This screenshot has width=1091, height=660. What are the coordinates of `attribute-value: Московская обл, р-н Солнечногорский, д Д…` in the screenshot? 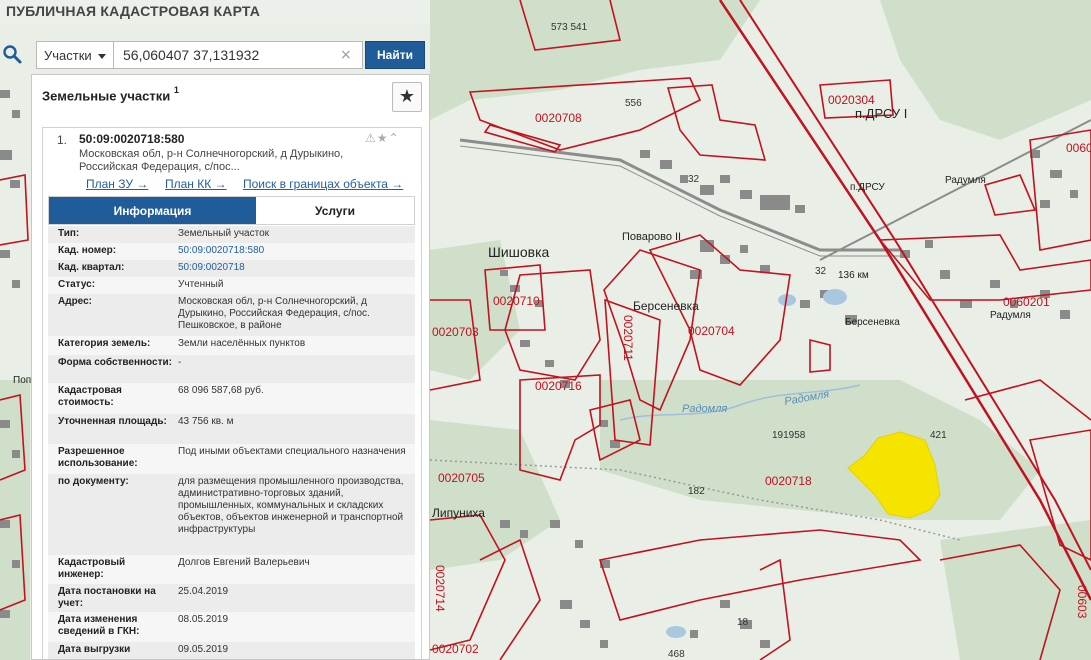 It's located at (274, 313).